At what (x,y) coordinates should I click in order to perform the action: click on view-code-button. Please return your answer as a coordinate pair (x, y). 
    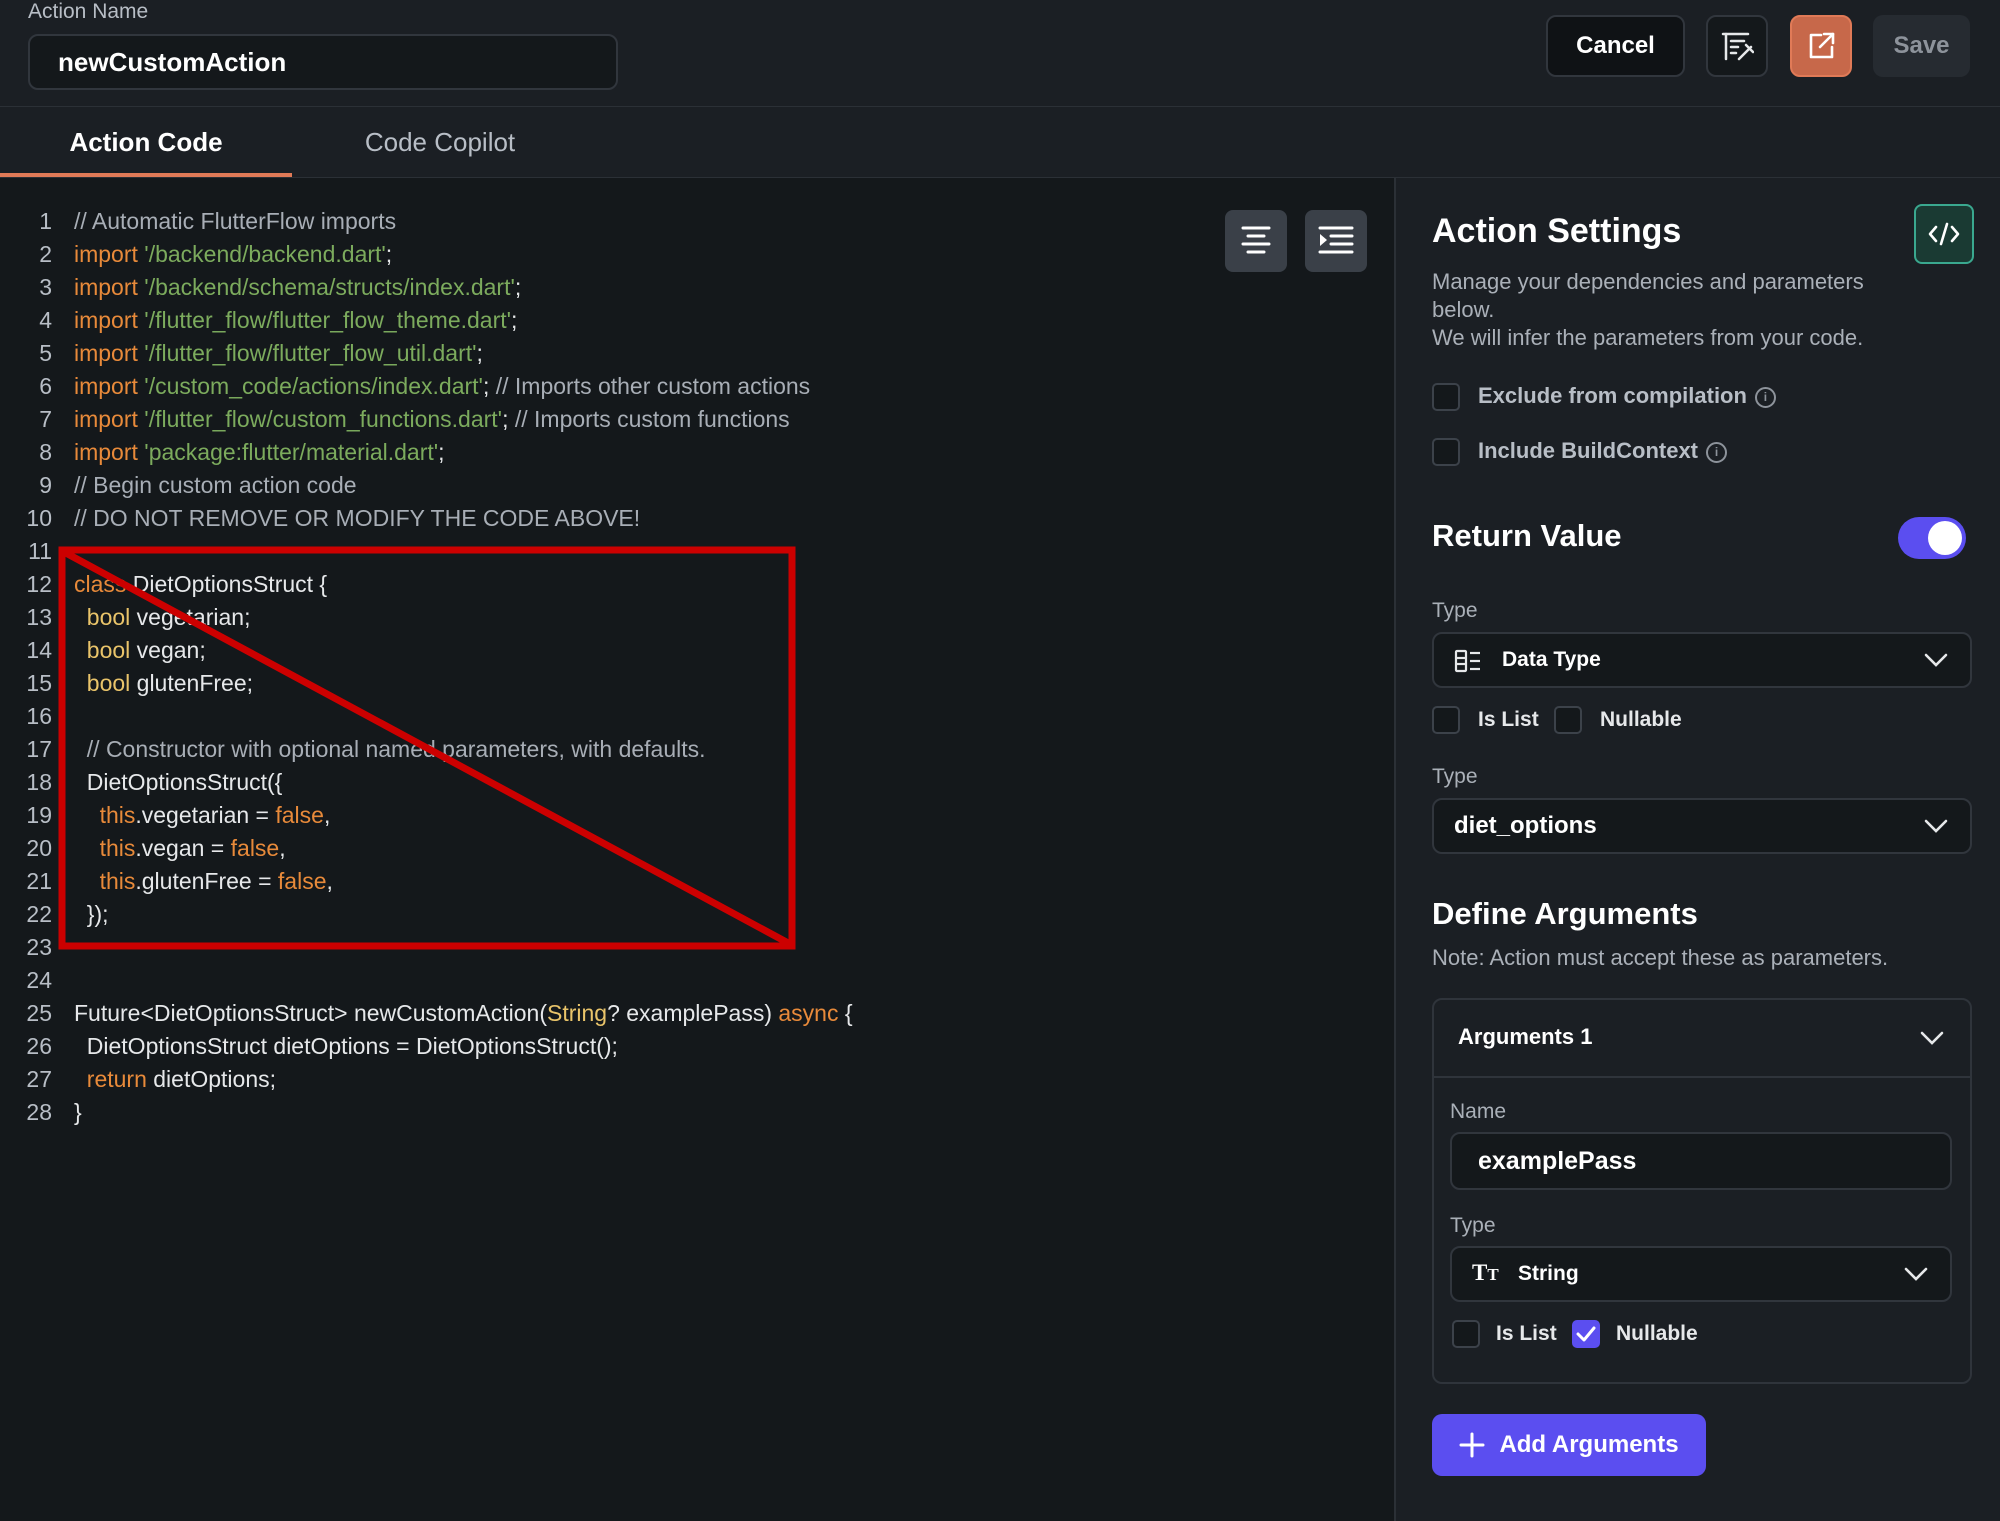
    Looking at the image, I should click on (1944, 234).